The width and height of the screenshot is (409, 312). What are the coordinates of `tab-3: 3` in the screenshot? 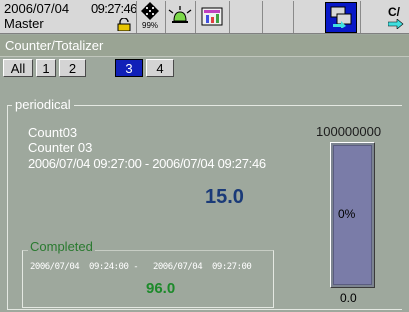 It's located at (129, 68).